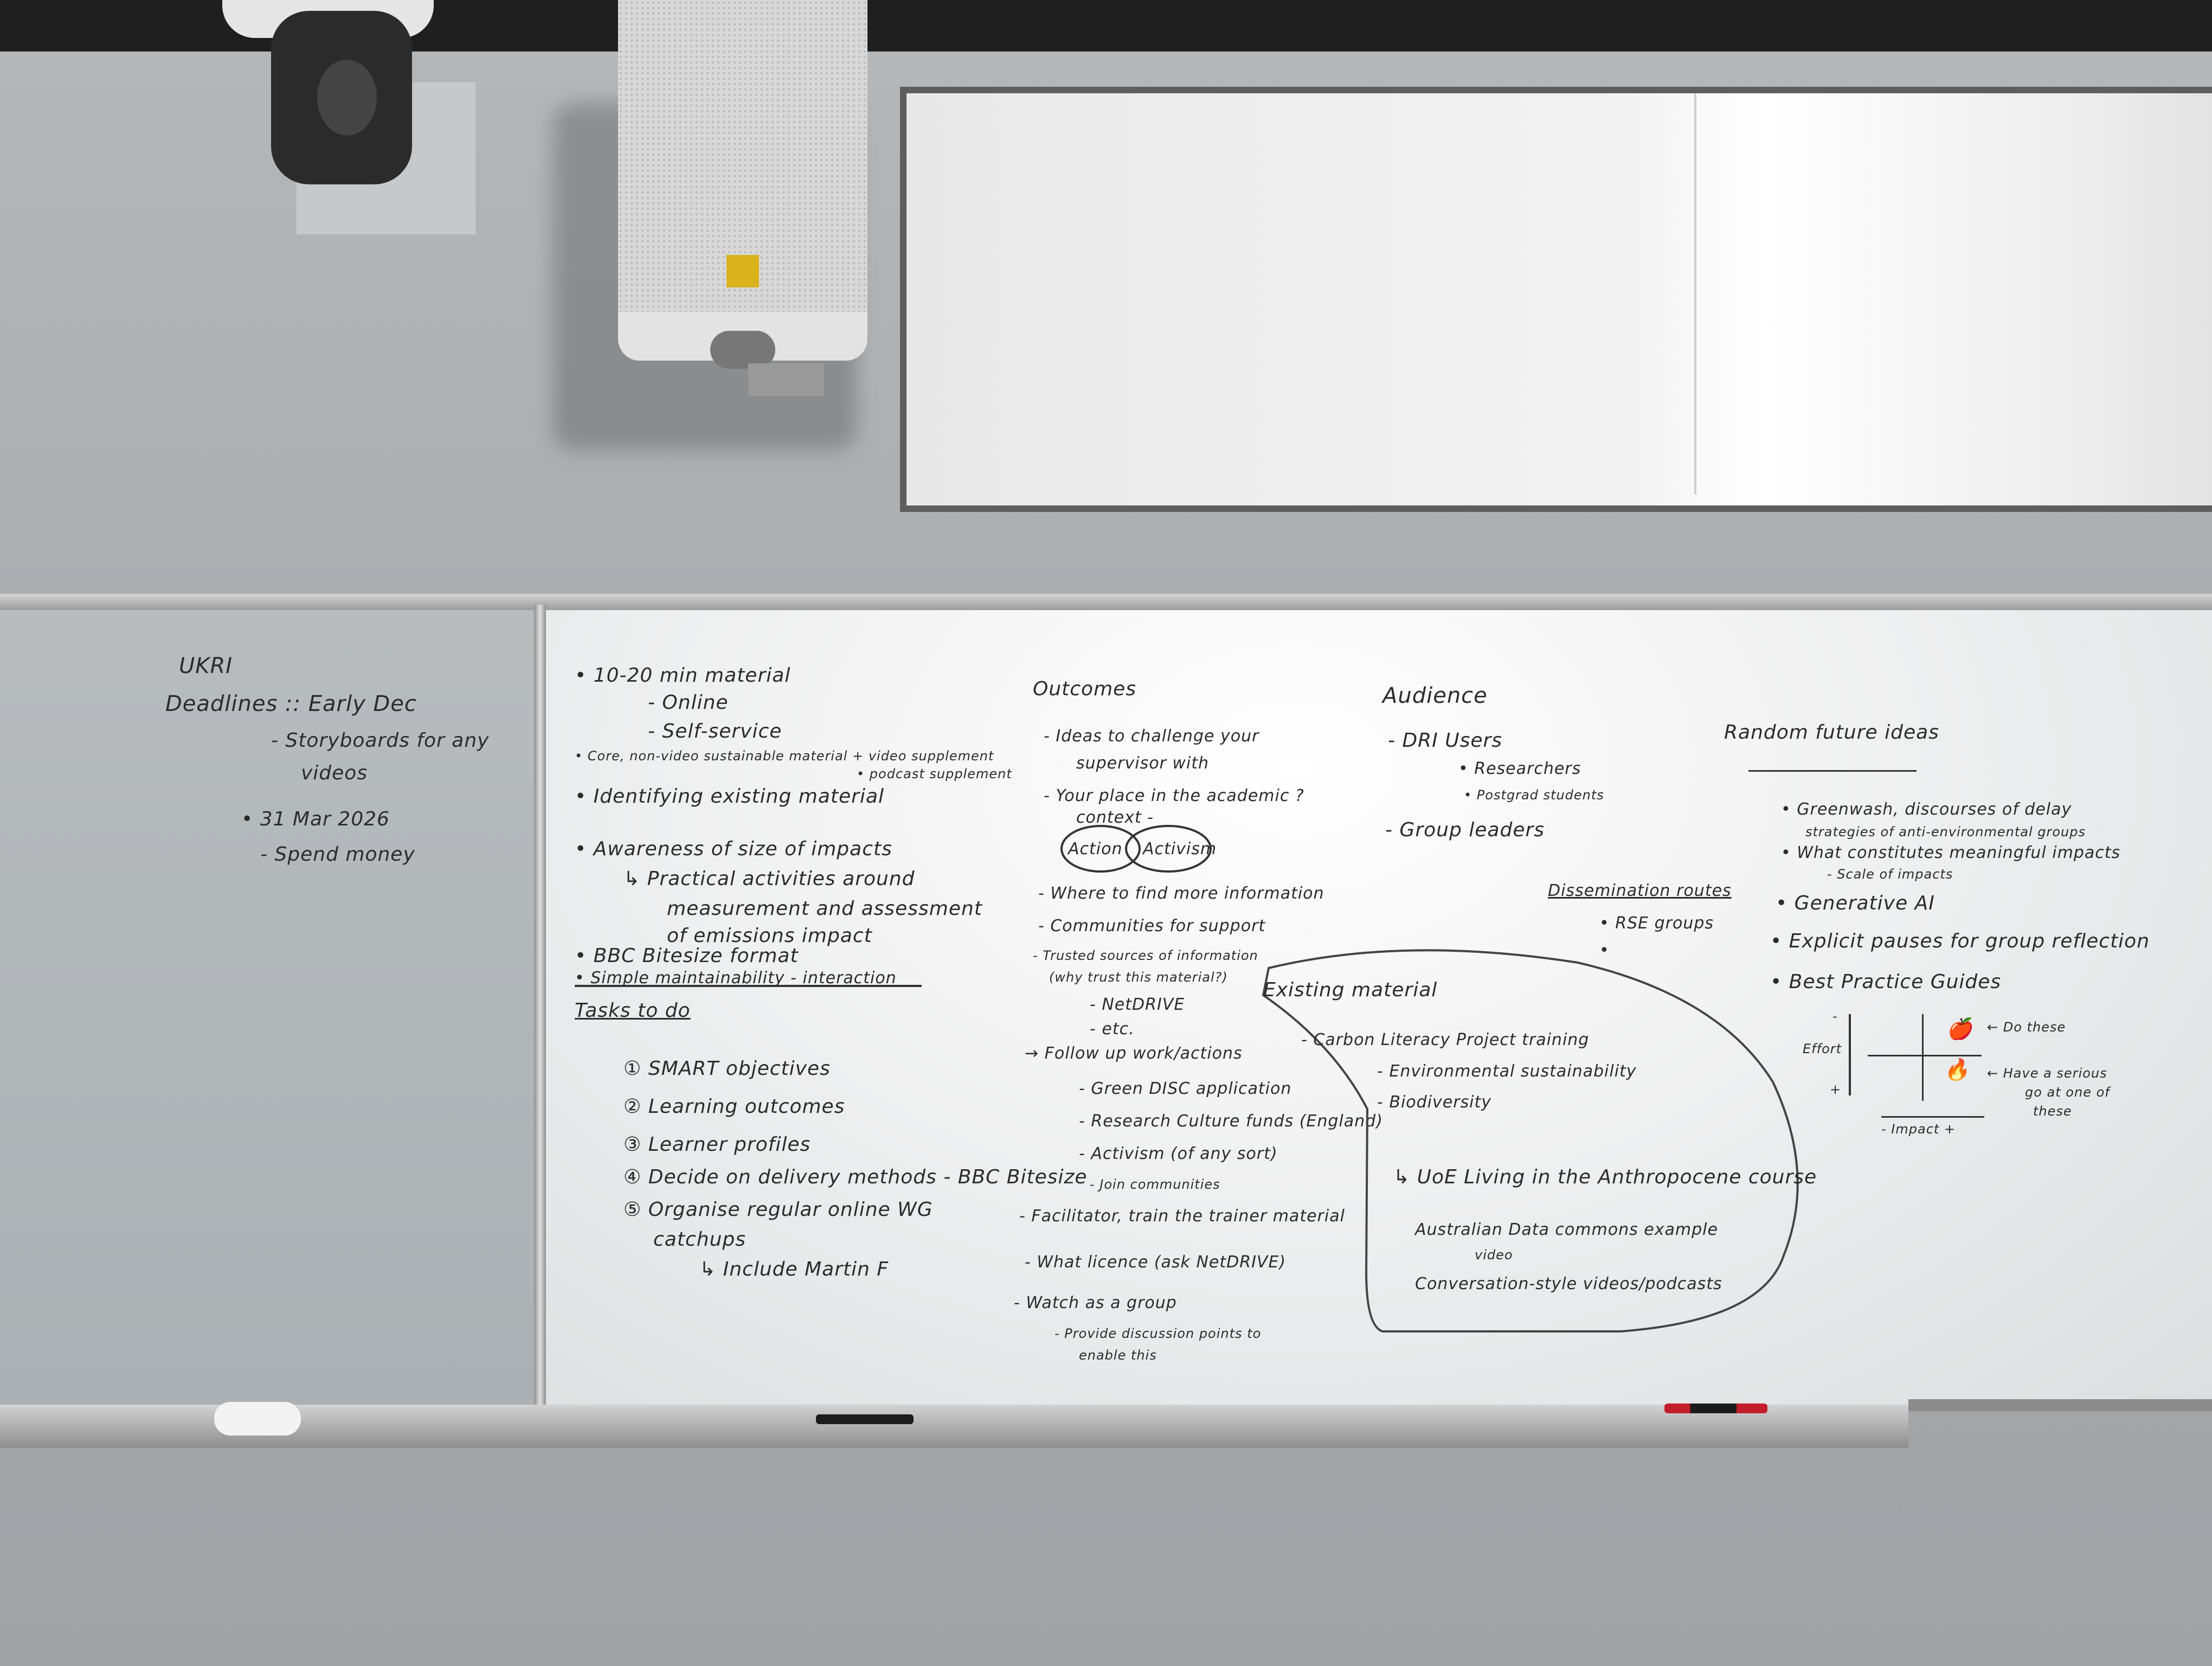 This screenshot has width=2212, height=1666. Describe the element at coordinates (934, 773) in the screenshot. I see `c1-podcast: • podcast supplement` at that location.